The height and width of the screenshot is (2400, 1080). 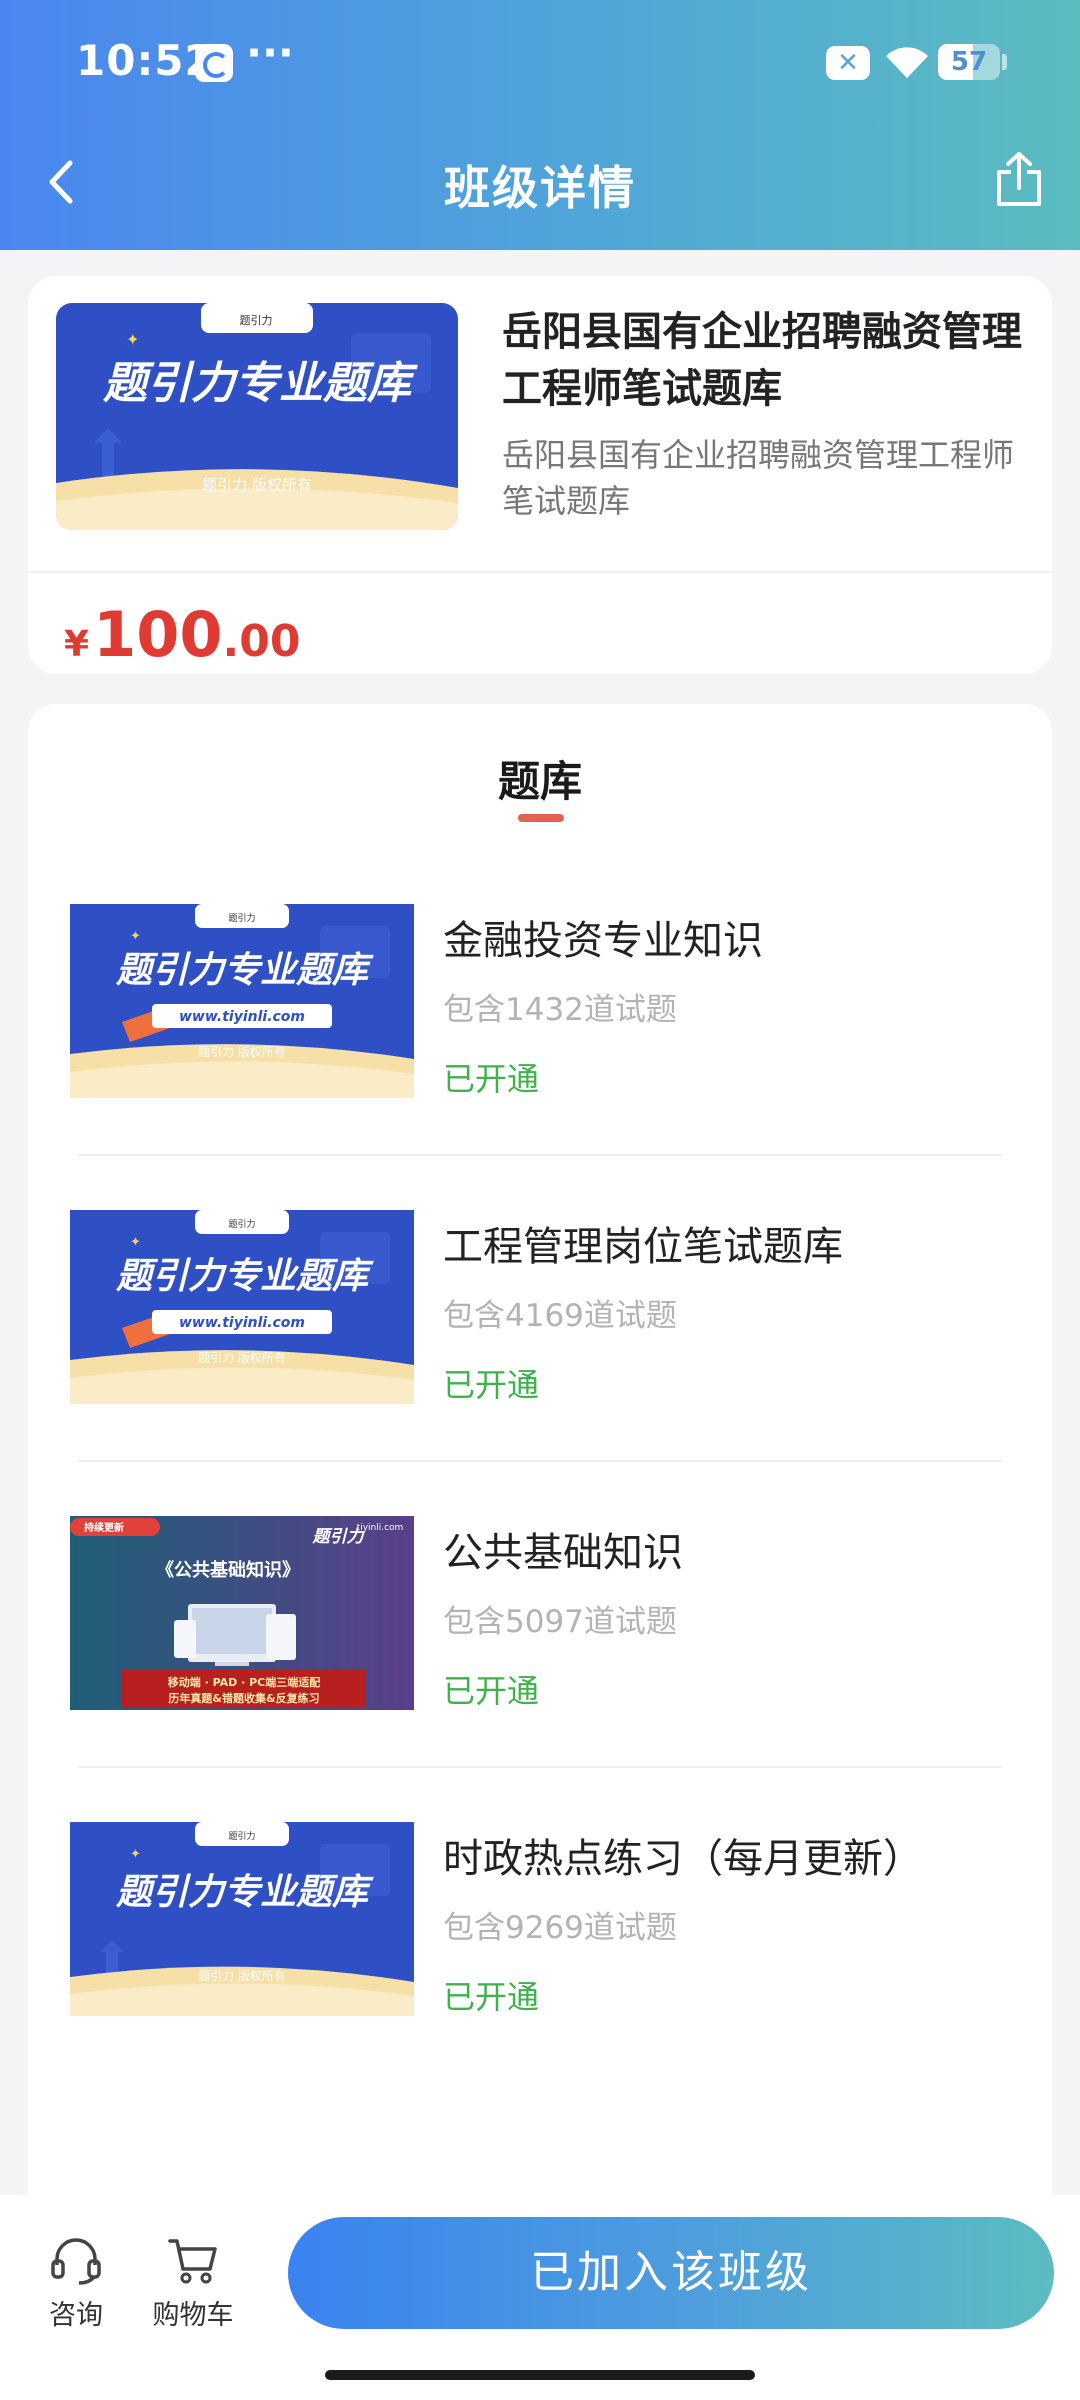 What do you see at coordinates (540, 572) in the screenshot?
I see `card-divider` at bounding box center [540, 572].